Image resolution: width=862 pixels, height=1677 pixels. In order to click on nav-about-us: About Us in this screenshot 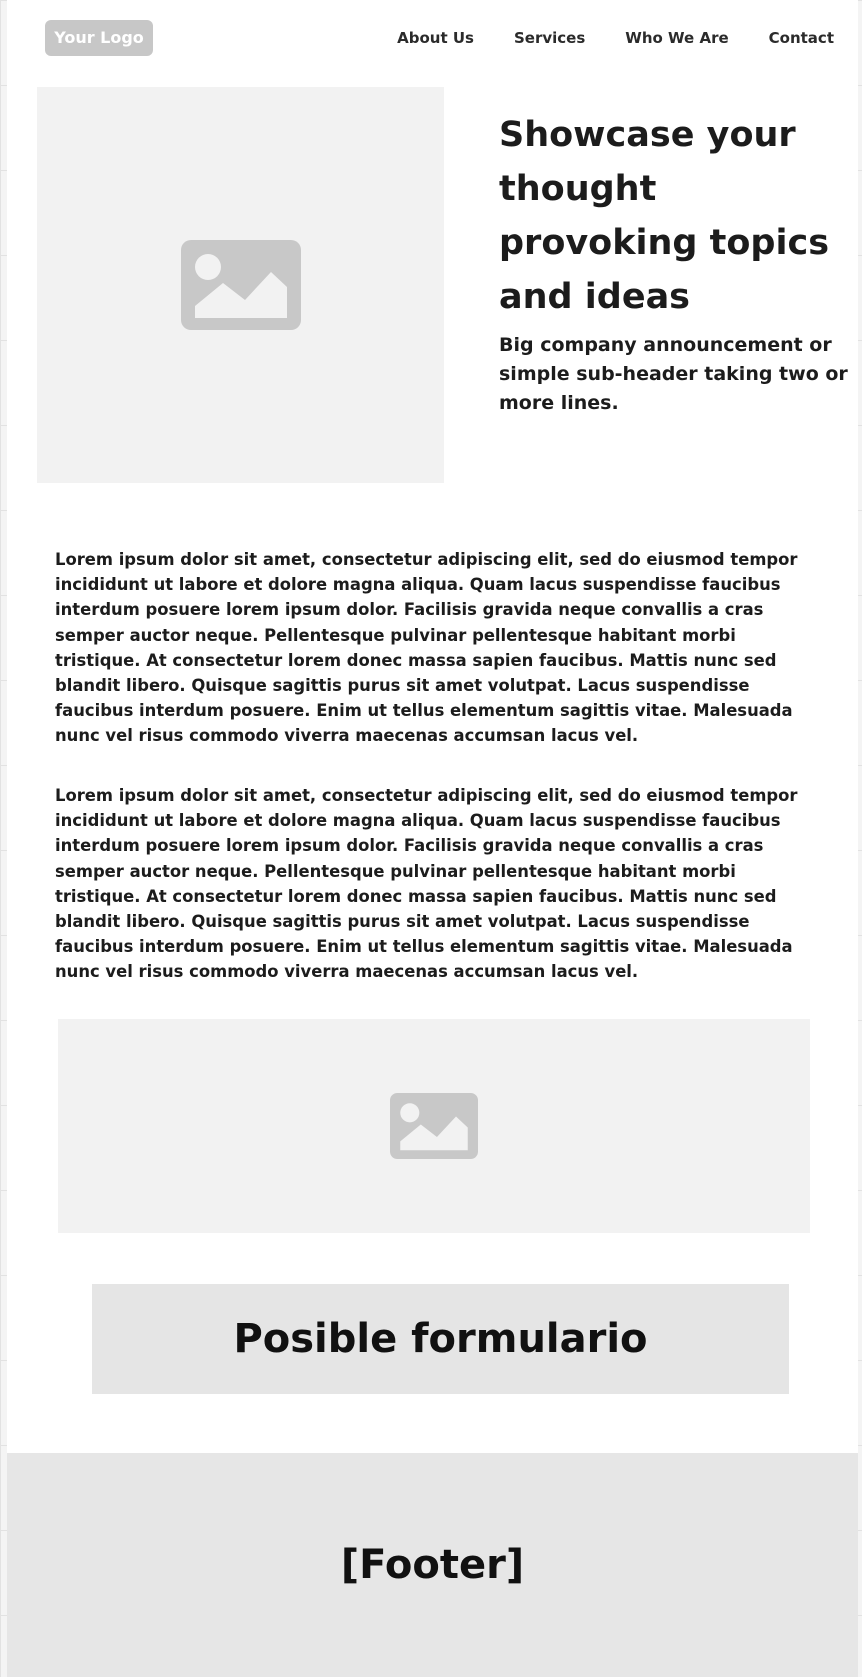, I will do `click(435, 38)`.